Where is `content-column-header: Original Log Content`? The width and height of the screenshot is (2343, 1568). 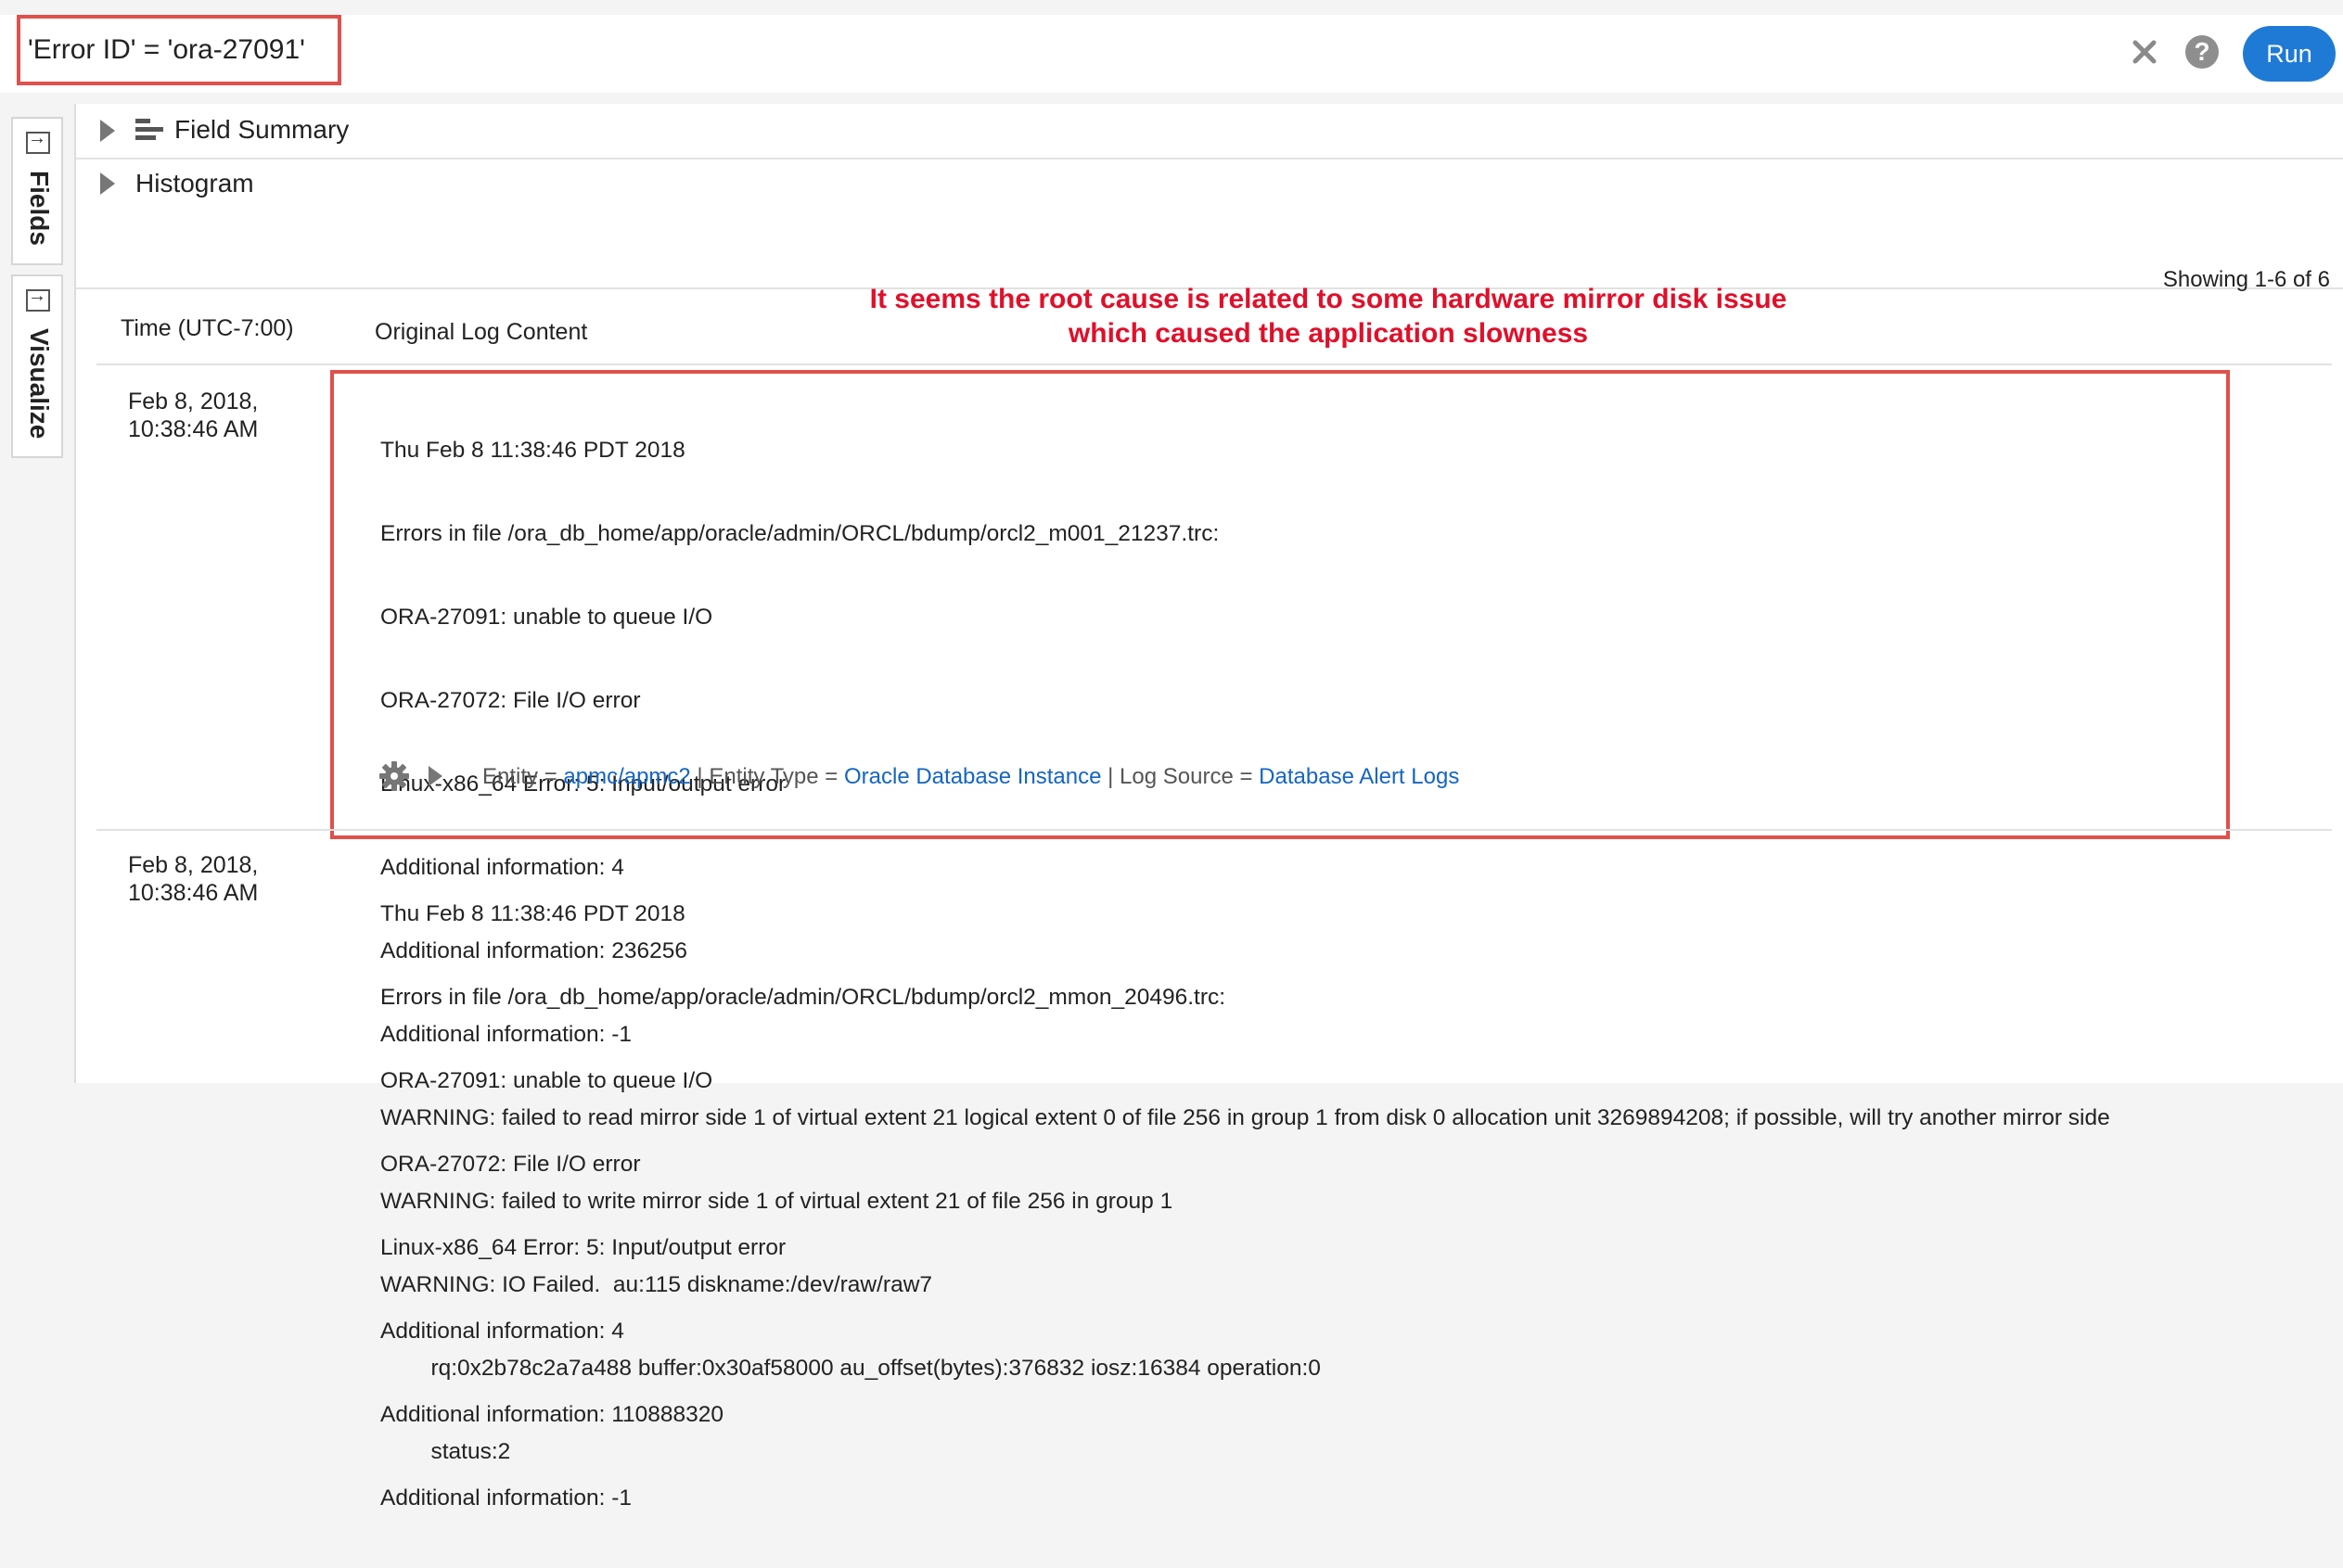
content-column-header: Original Log Content is located at coordinates (481, 332).